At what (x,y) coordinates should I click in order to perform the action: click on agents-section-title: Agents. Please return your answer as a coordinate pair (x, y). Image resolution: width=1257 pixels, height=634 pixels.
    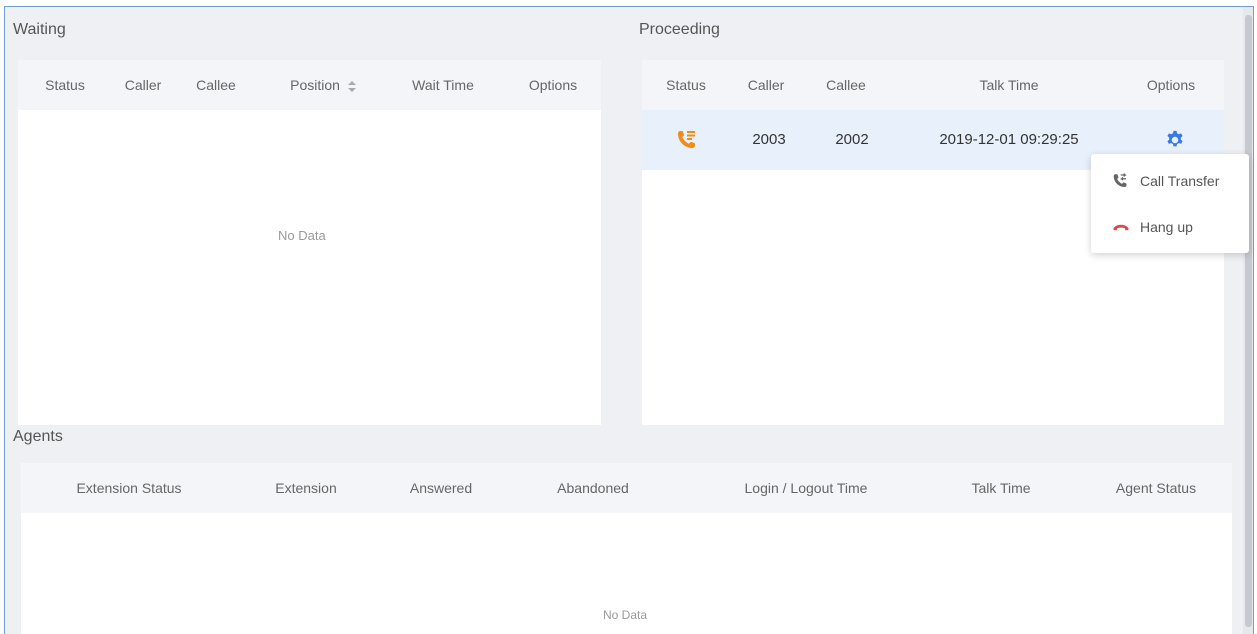
    Looking at the image, I should click on (38, 436).